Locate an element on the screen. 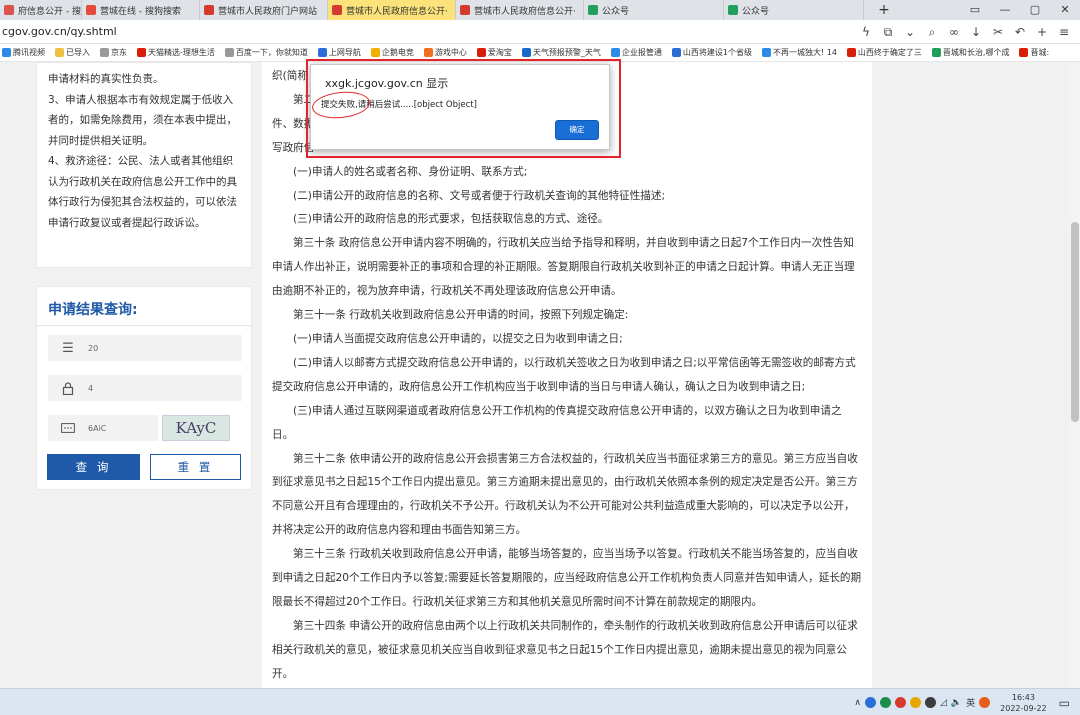 The image size is (1080, 715). browser-tab: 营城在线 - 搜狗搜索 is located at coordinates (141, 10).